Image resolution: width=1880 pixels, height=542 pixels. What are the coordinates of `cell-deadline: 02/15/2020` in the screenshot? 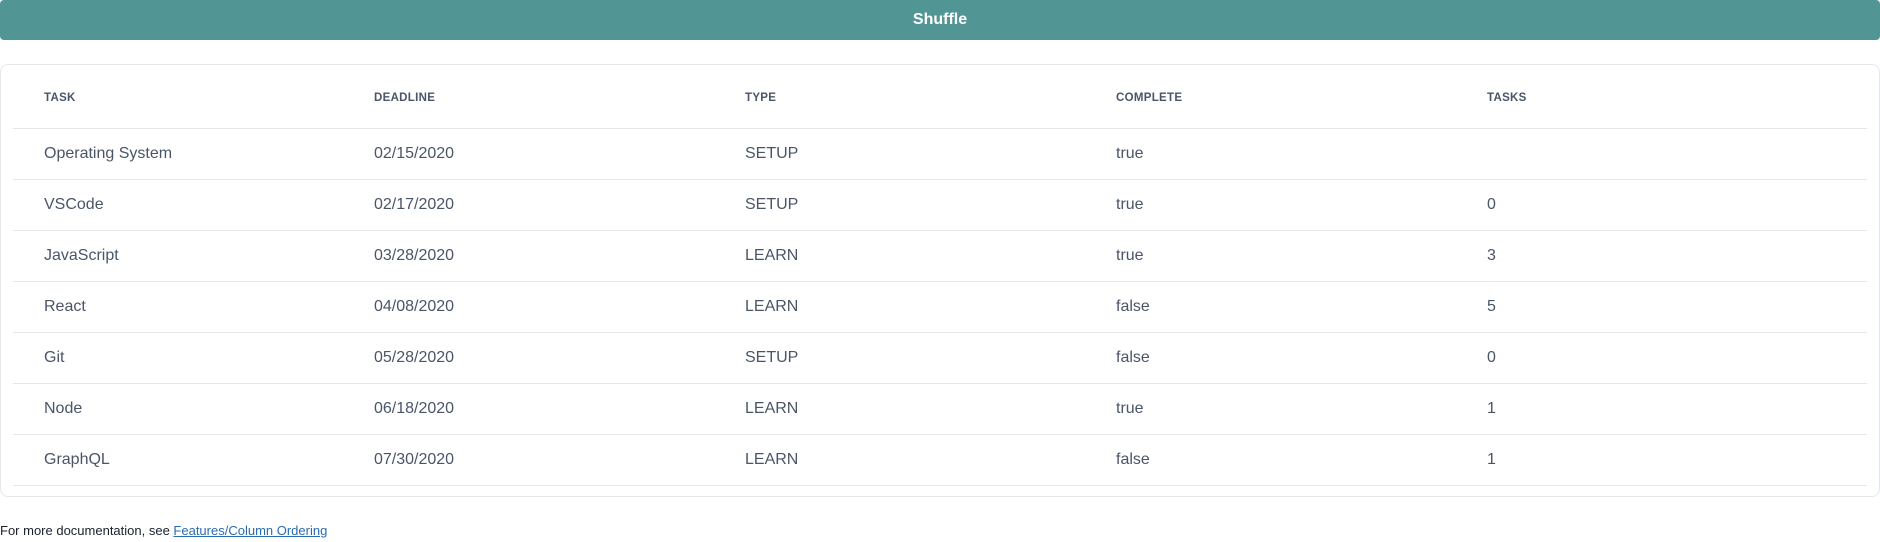 It's located at (559, 154).